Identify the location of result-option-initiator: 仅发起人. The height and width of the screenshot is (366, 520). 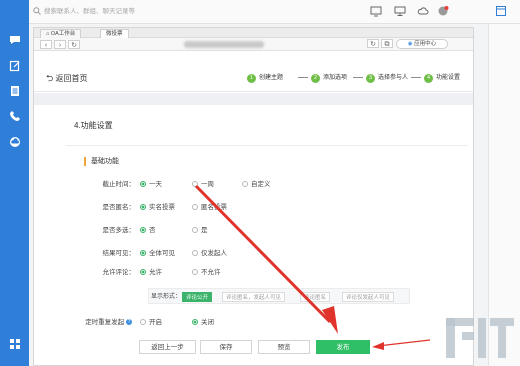
(209, 254).